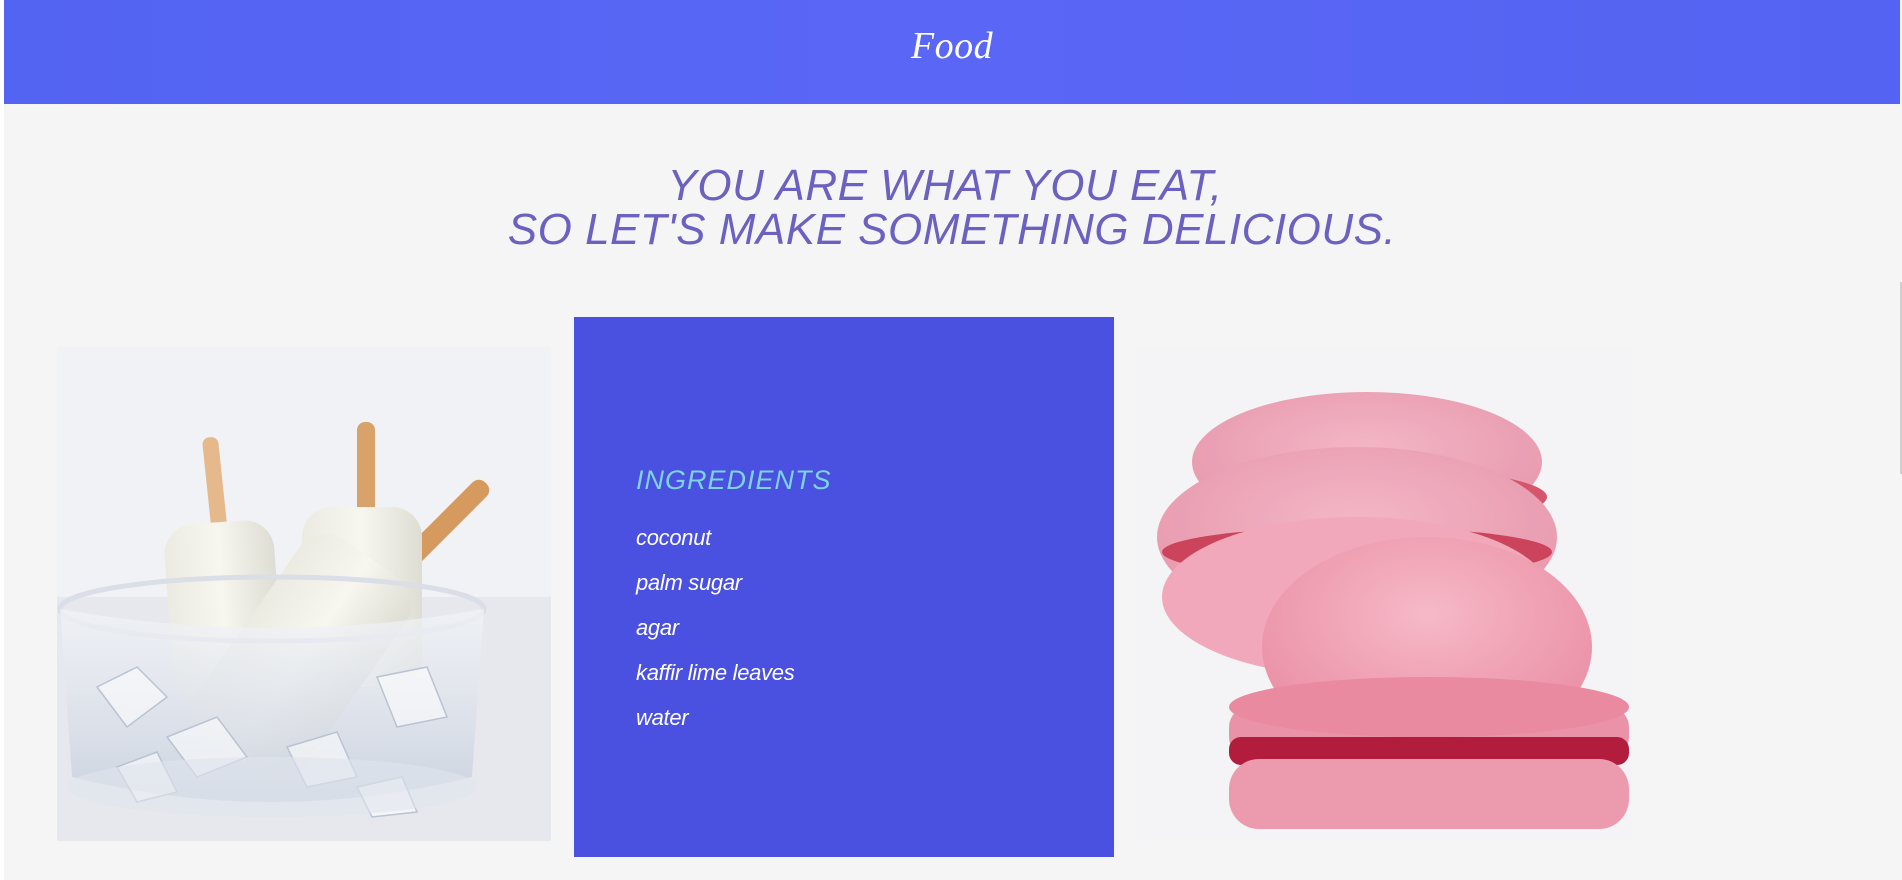  Describe the element at coordinates (662, 717) in the screenshot. I see `ingredient-item: water` at that location.